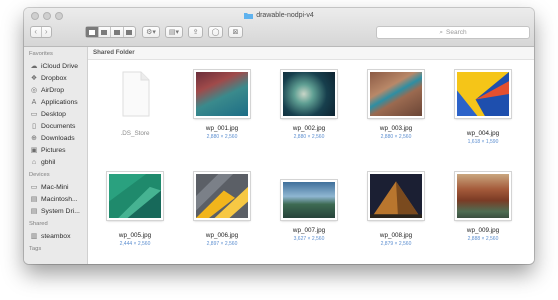  What do you see at coordinates (396, 235) in the screenshot?
I see `file-name: wp_008.jpg` at bounding box center [396, 235].